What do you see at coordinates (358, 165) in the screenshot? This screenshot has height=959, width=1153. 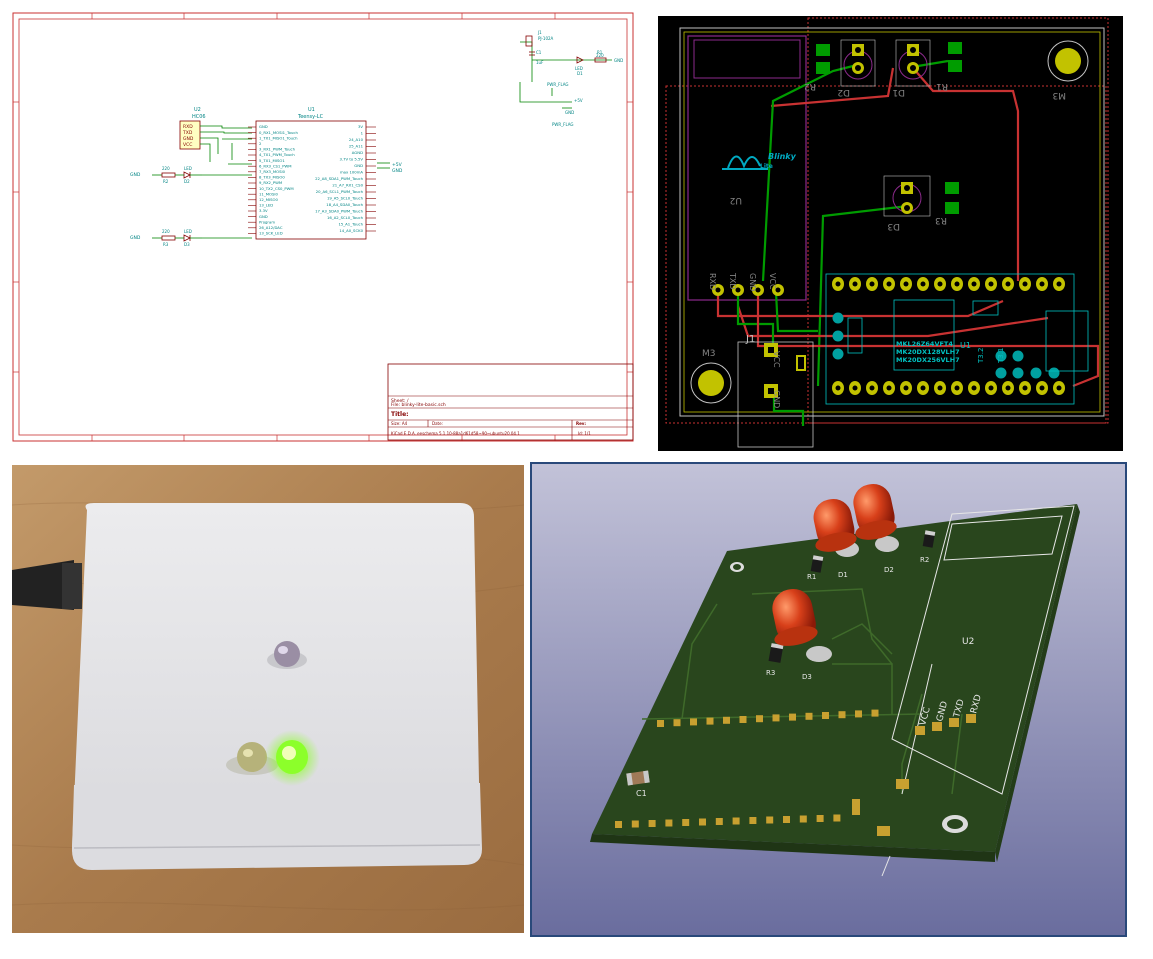 I see `u1-right-pin-label: GND` at bounding box center [358, 165].